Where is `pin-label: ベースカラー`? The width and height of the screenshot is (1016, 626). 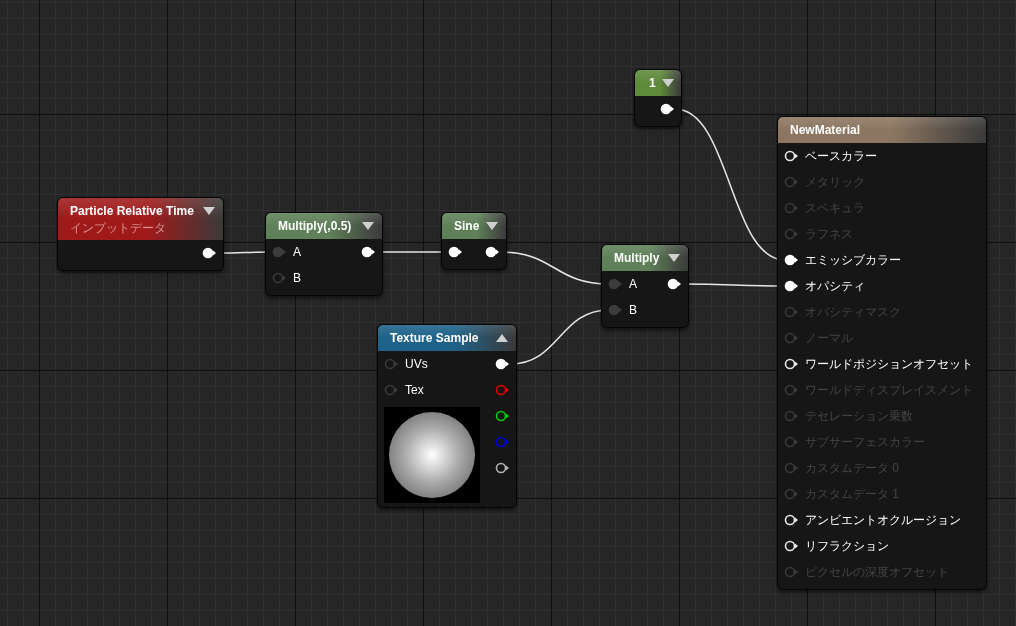 pin-label: ベースカラー is located at coordinates (841, 156).